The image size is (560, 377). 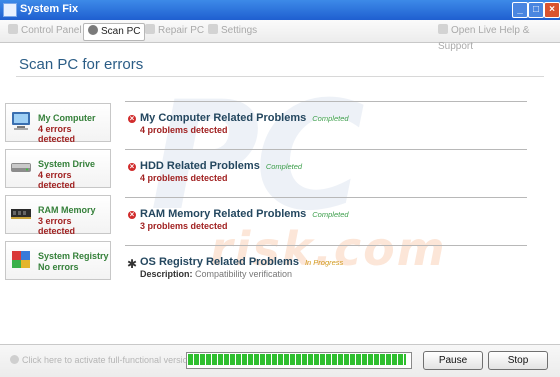 I want to click on result-name: RAM Memory Related Problems Completed, so click(x=244, y=214).